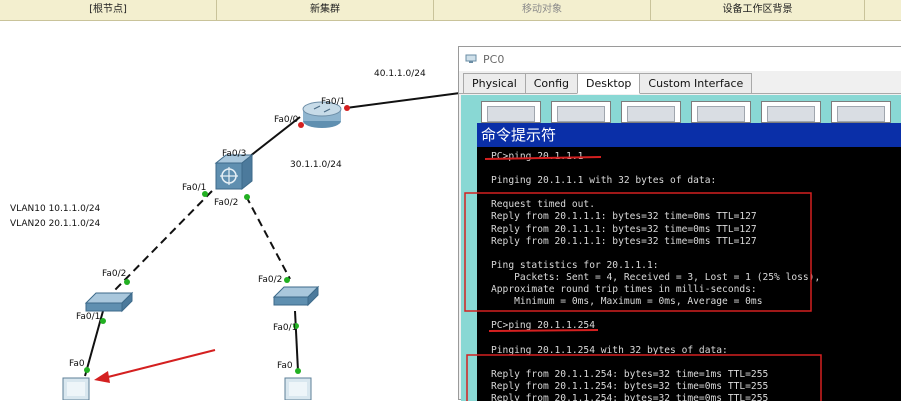 This screenshot has height=401, width=901. What do you see at coordinates (161, 243) in the screenshot?
I see `link-l3-switch-left` at bounding box center [161, 243].